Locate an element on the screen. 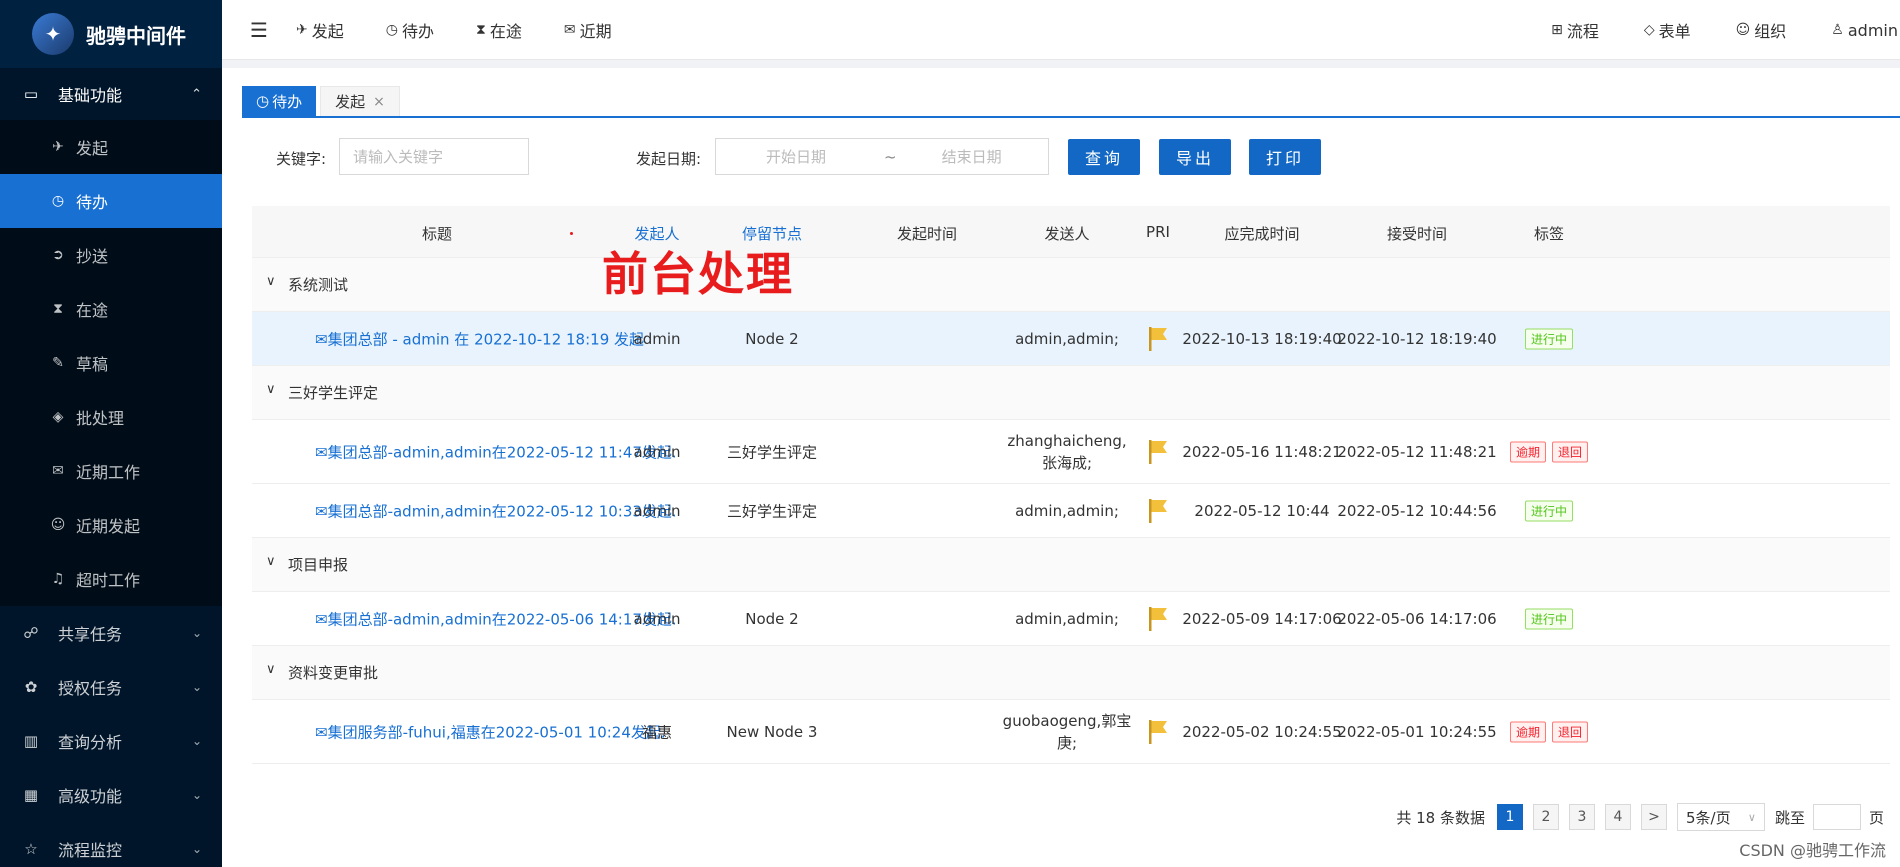 The width and height of the screenshot is (1900, 867). column-header: 标题 is located at coordinates (437, 234).